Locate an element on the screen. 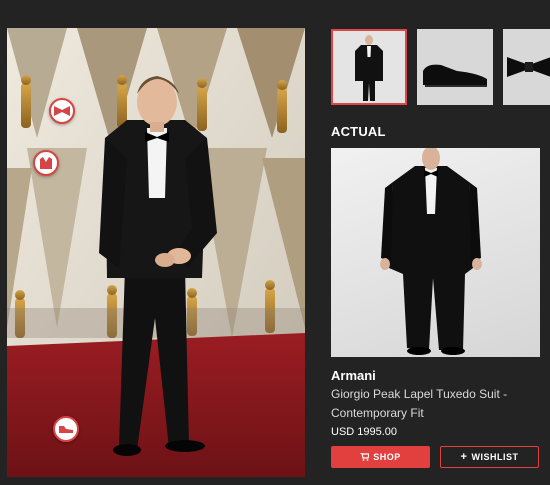  bowtie-thumb-icon is located at coordinates (526, 67).